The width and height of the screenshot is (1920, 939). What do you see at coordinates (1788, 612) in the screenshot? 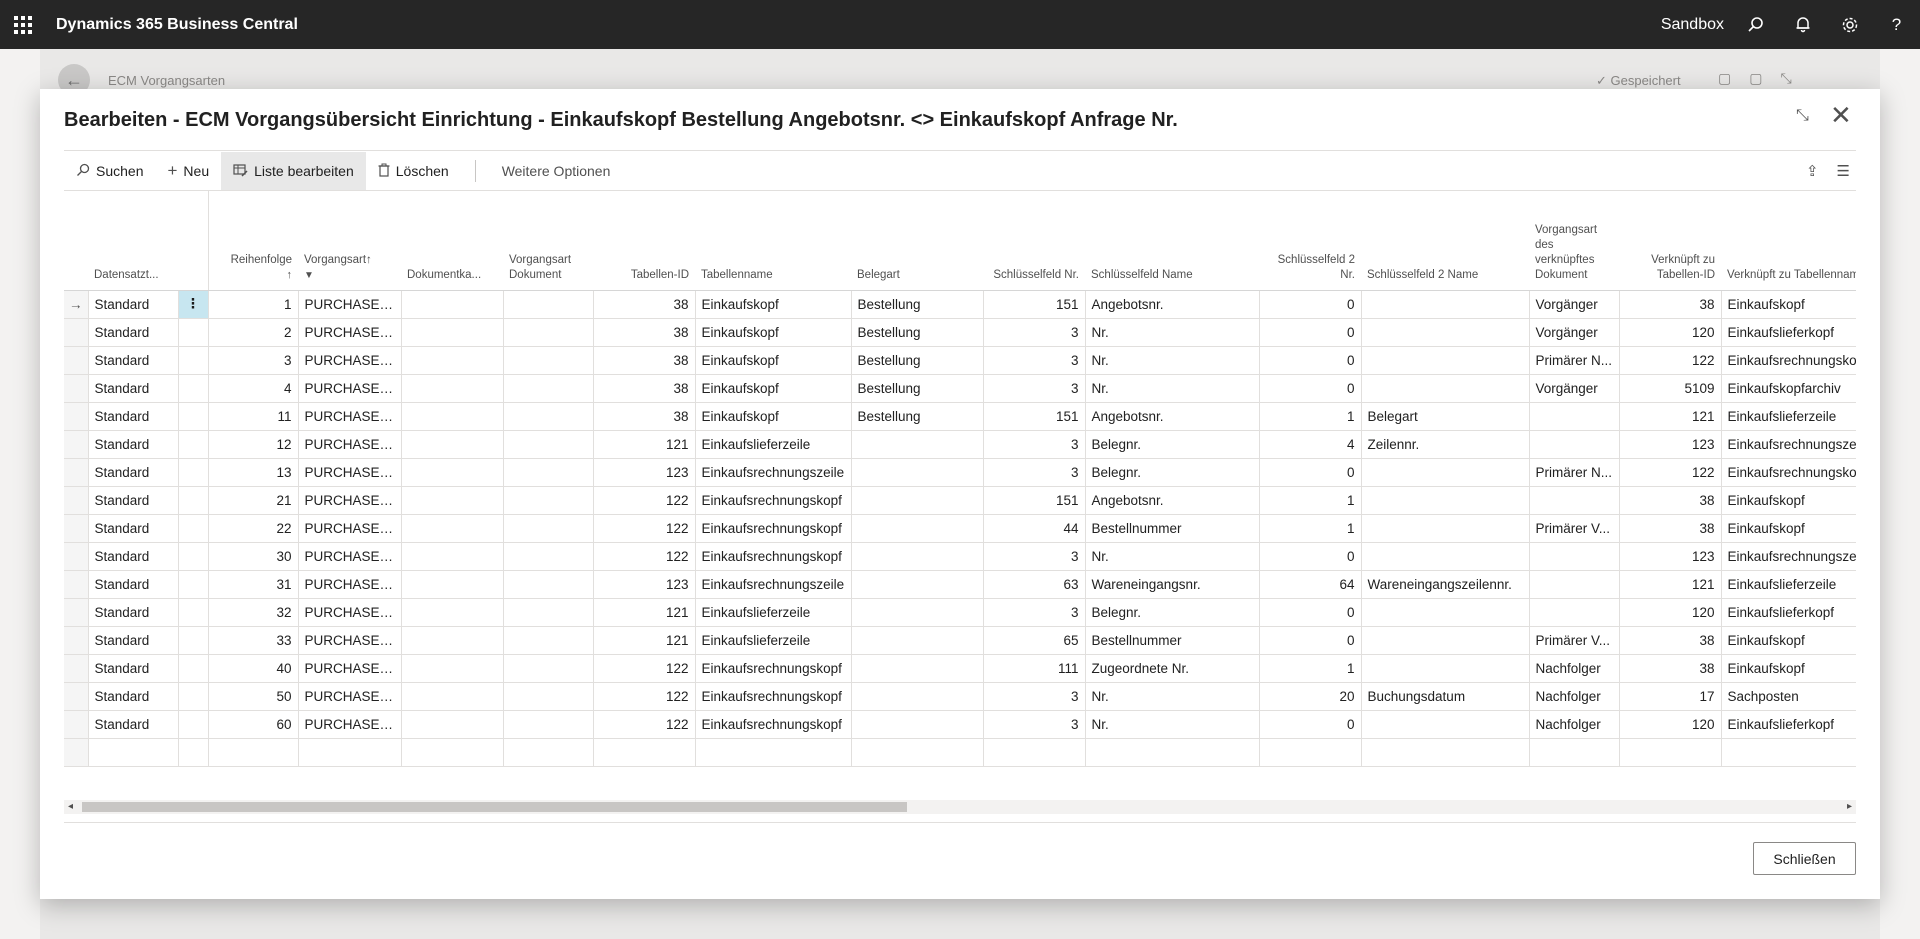
I see `cell-verknuepft-tabellenname: Einkaufslieferkopf` at bounding box center [1788, 612].